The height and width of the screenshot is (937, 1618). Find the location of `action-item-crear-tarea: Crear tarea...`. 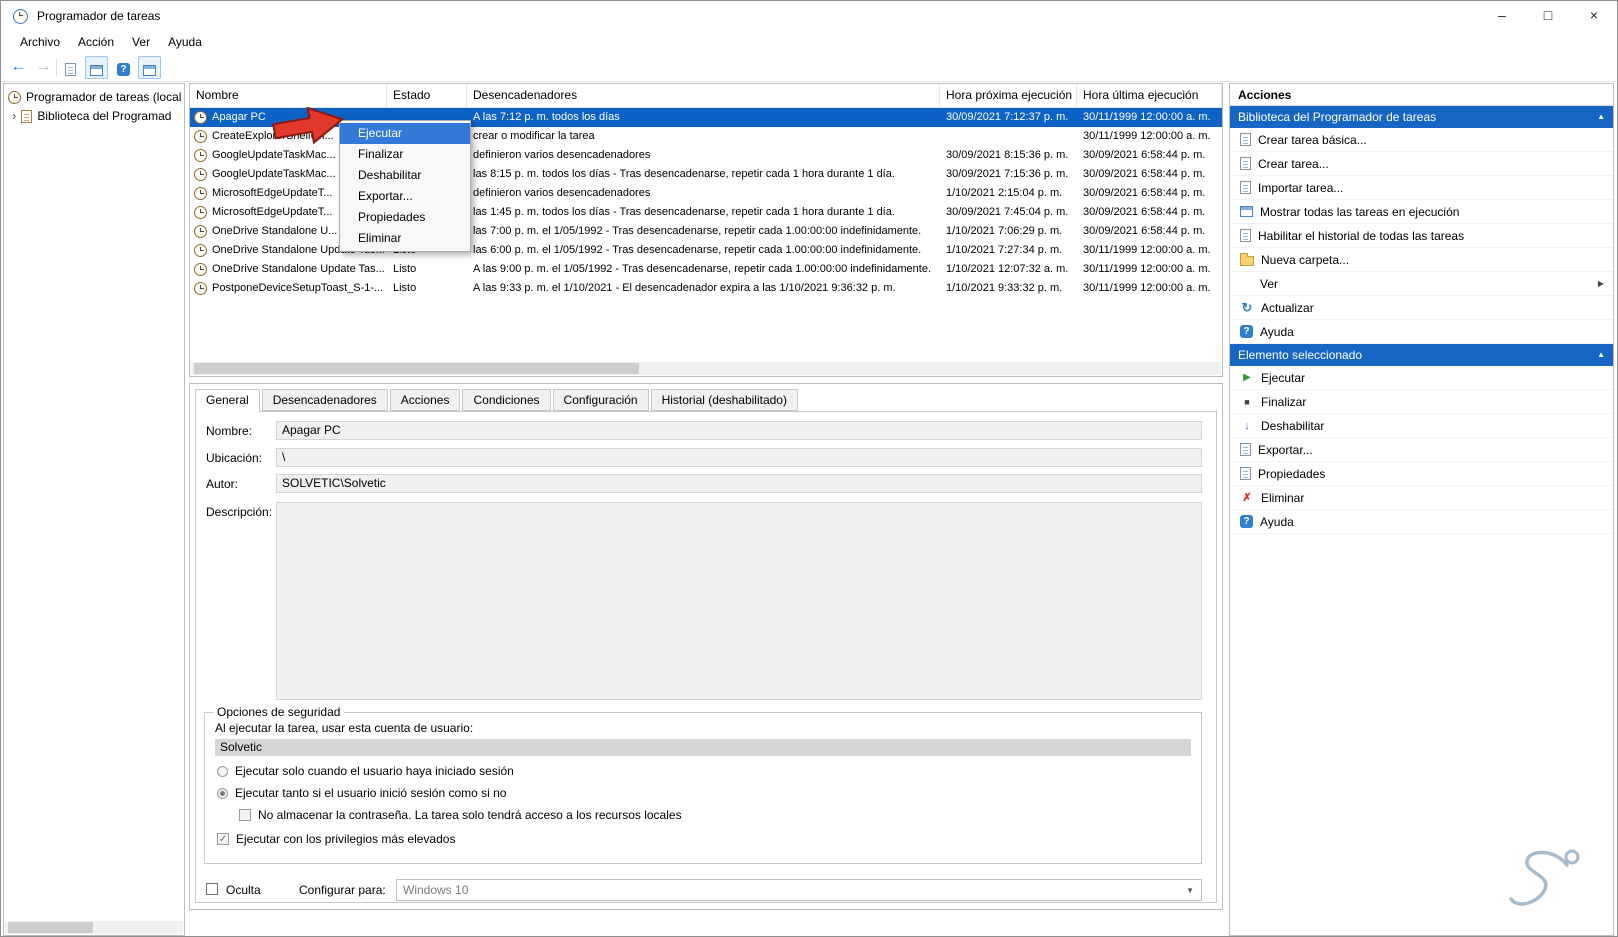

action-item-crear-tarea: Crear tarea... is located at coordinates (1421, 164).